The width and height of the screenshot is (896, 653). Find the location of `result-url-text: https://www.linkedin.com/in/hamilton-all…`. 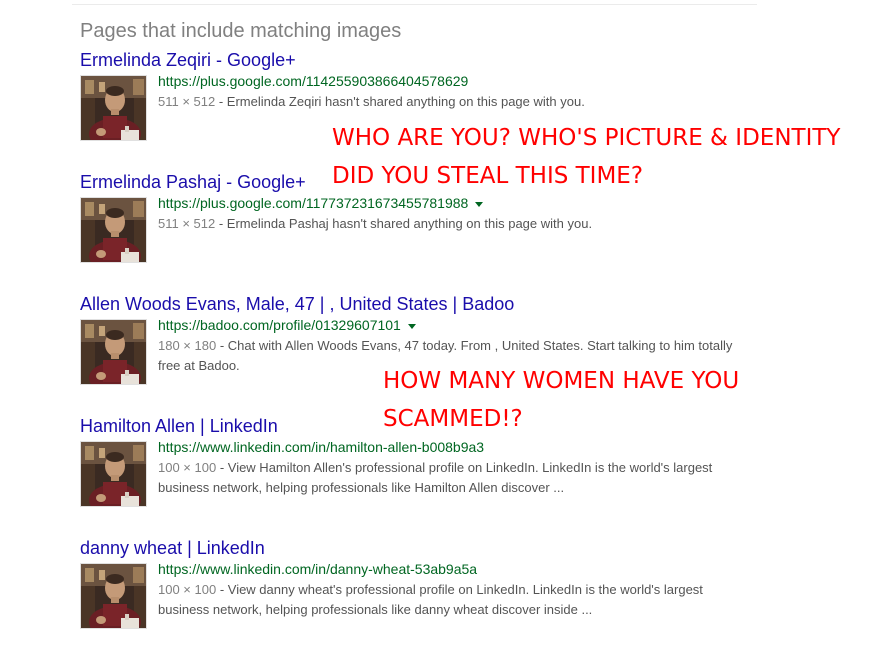

result-url-text: https://www.linkedin.com/in/hamilton-all… is located at coordinates (321, 447).